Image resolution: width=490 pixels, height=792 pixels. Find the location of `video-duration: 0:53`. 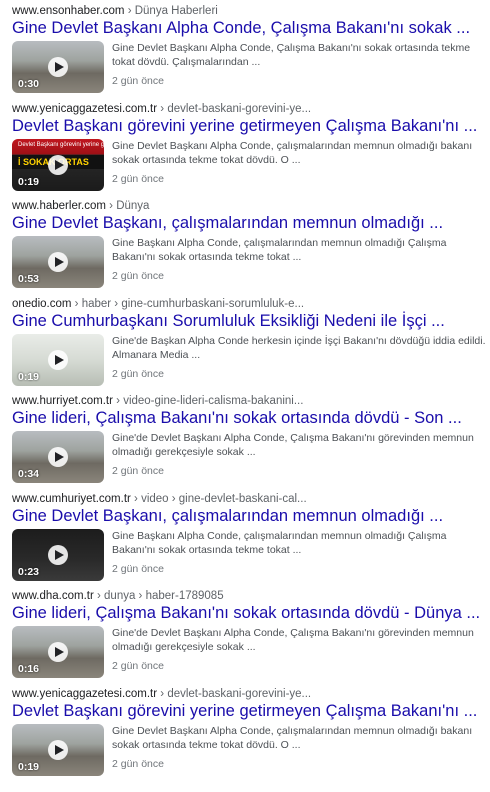

video-duration: 0:53 is located at coordinates (29, 279).